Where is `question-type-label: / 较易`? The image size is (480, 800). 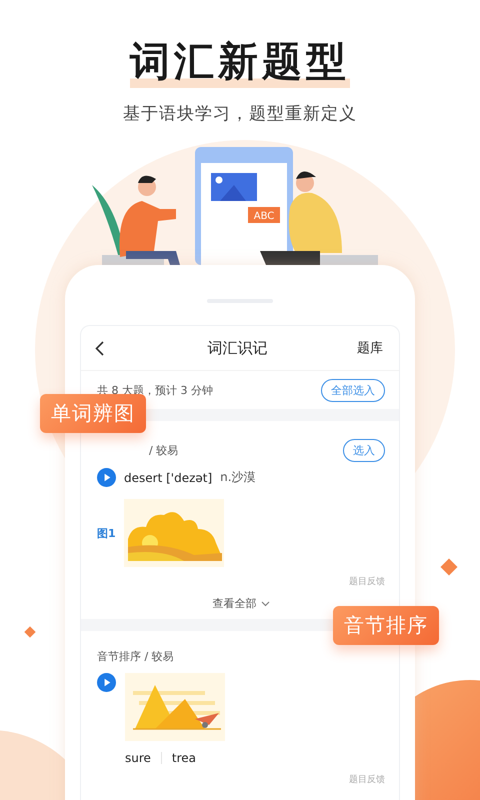
question-type-label: / 较易 is located at coordinates (163, 450).